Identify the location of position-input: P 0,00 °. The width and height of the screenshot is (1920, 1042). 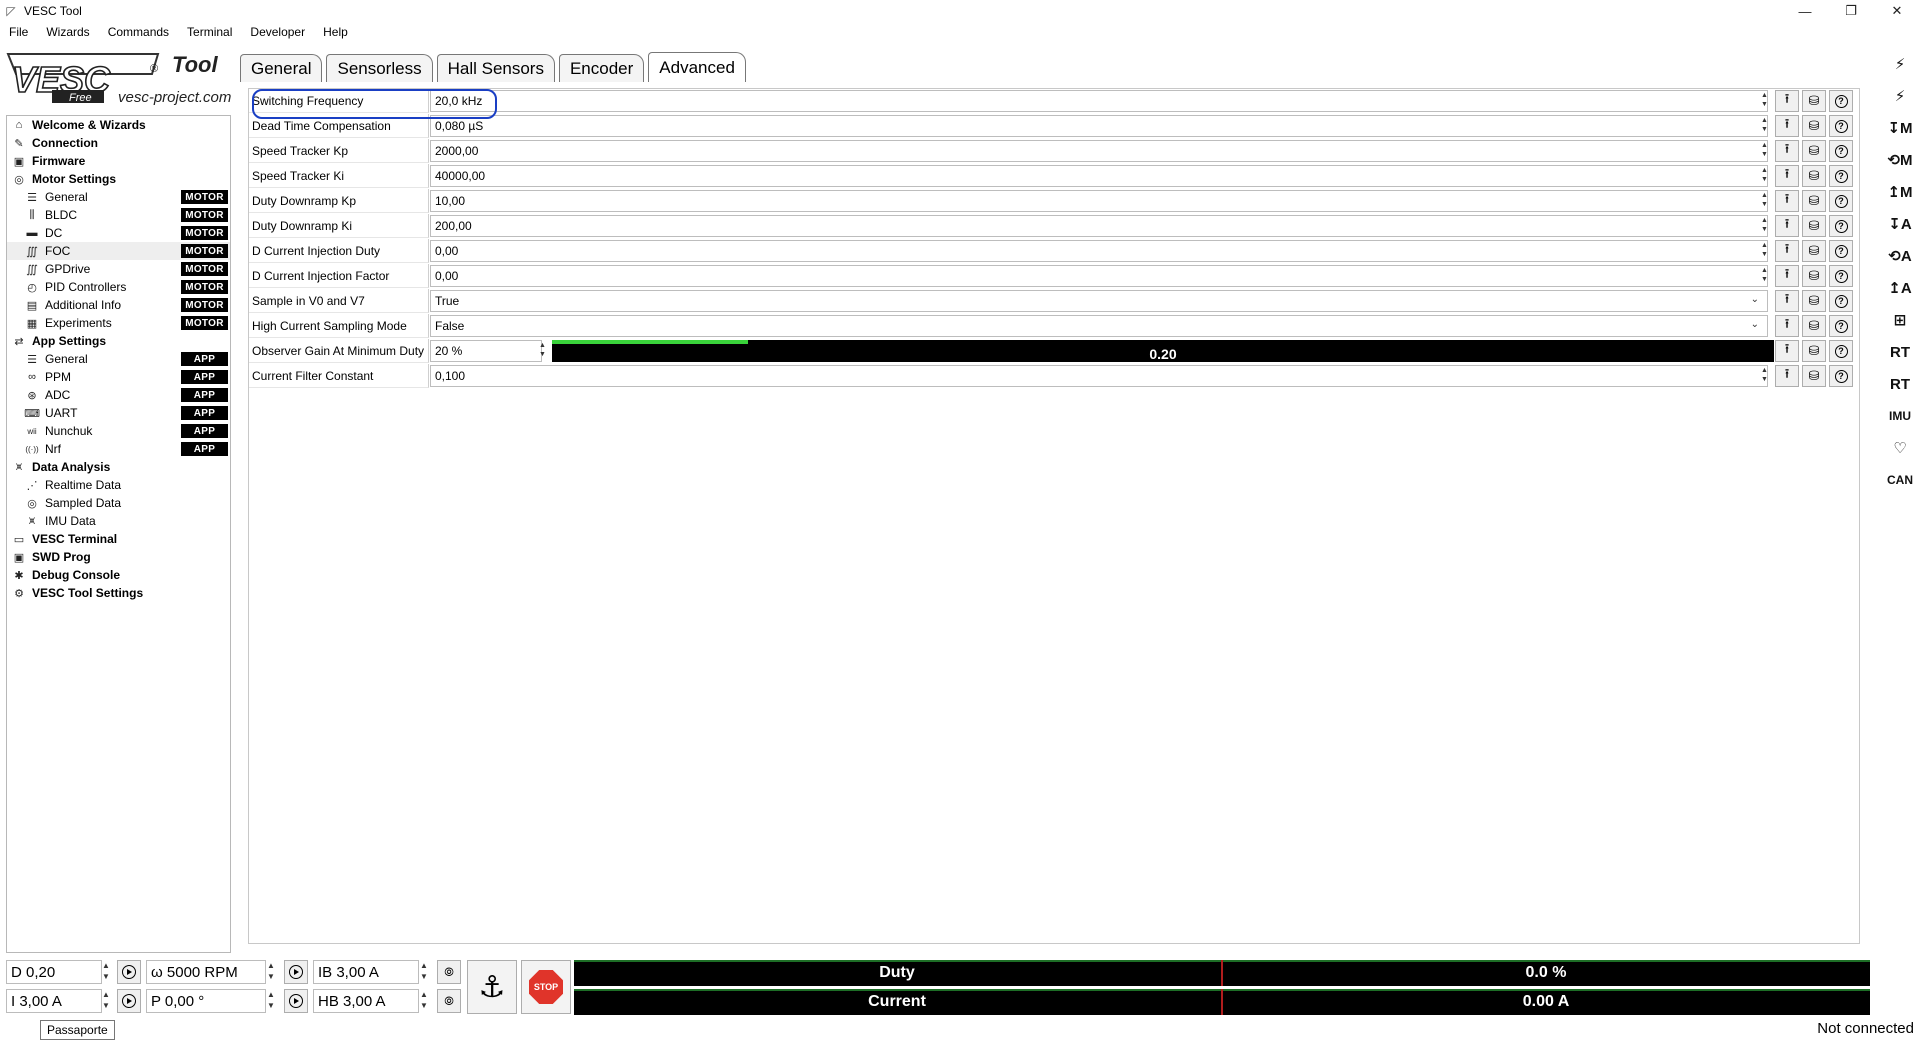
(206, 1001).